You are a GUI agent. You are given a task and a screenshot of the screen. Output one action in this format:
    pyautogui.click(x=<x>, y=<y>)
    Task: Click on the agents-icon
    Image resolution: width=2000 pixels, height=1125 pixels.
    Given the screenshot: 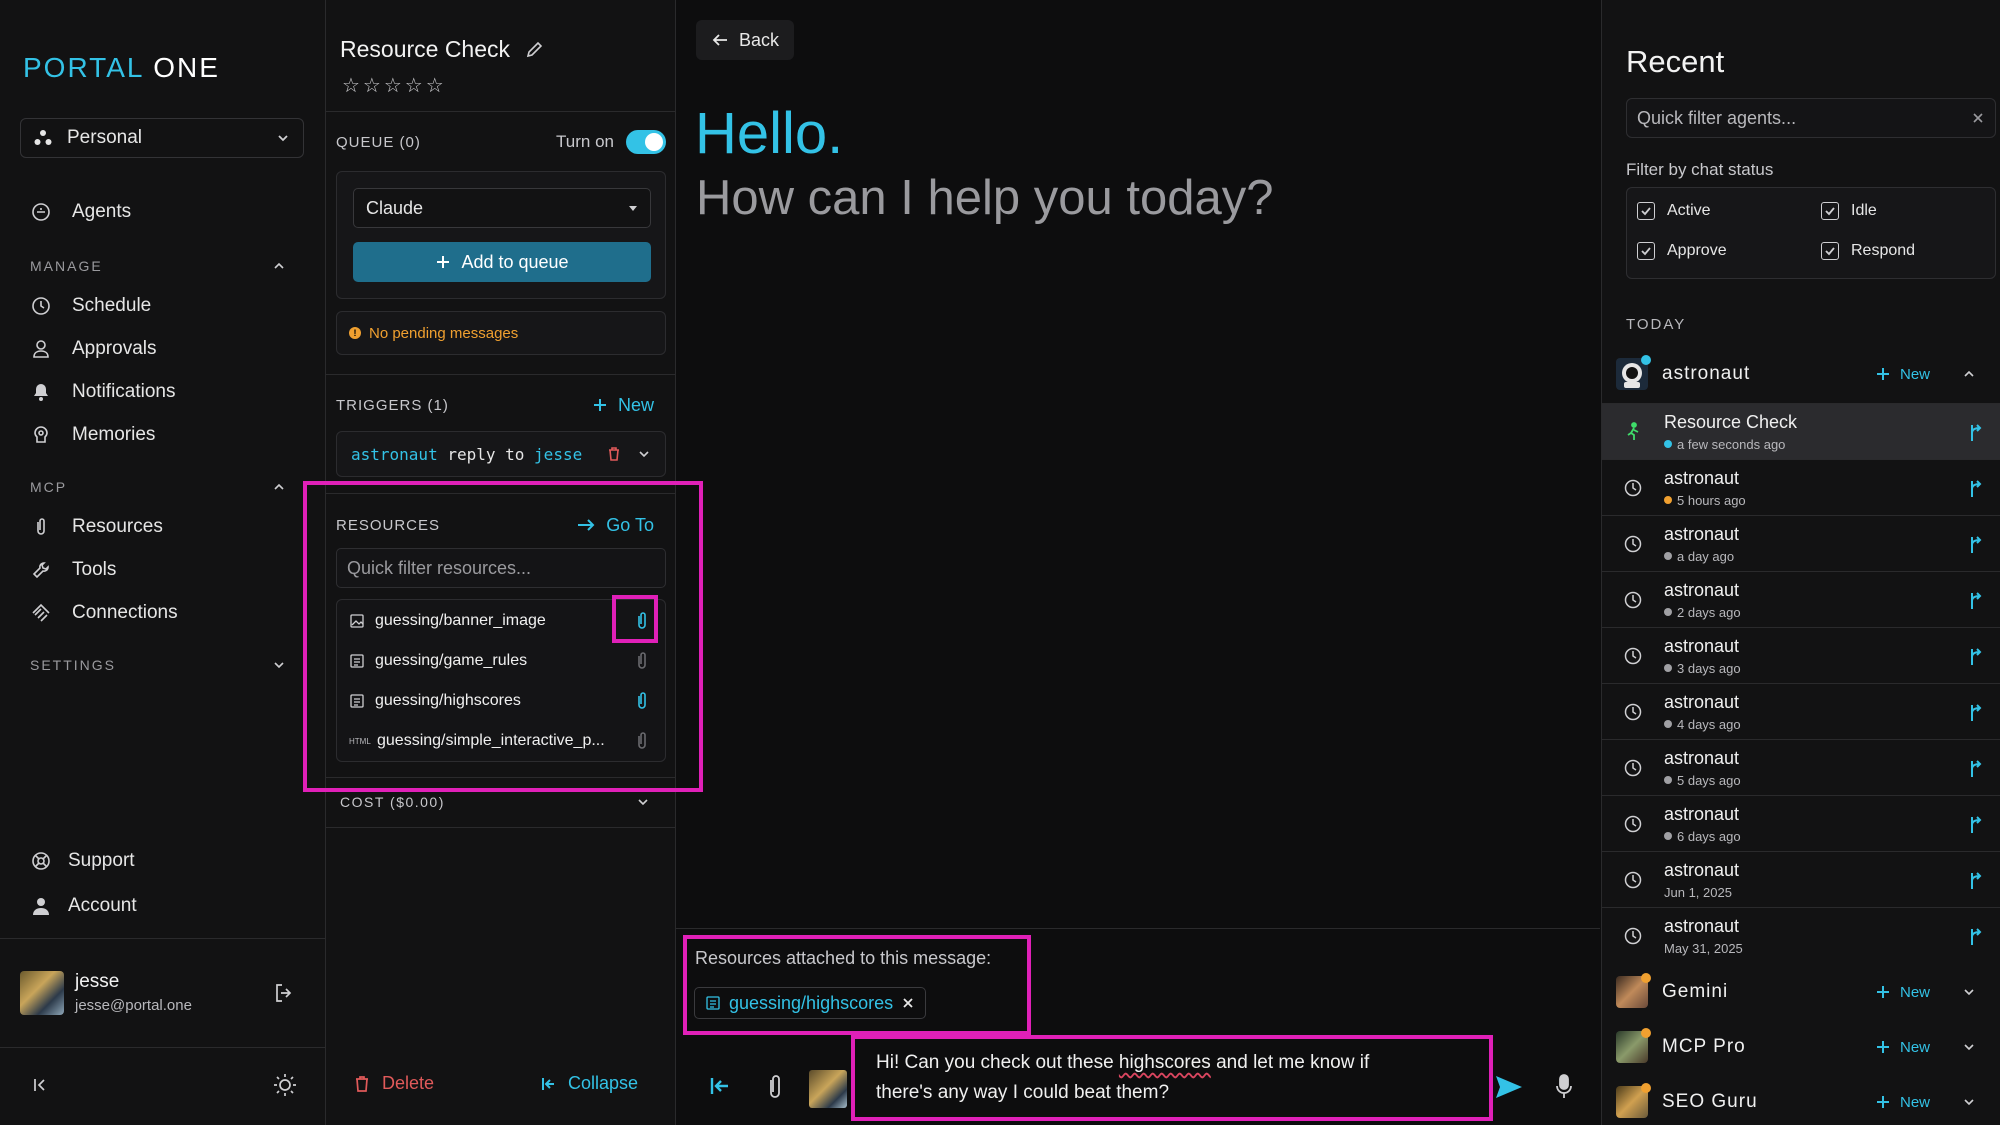 What is the action you would take?
    pyautogui.click(x=41, y=212)
    